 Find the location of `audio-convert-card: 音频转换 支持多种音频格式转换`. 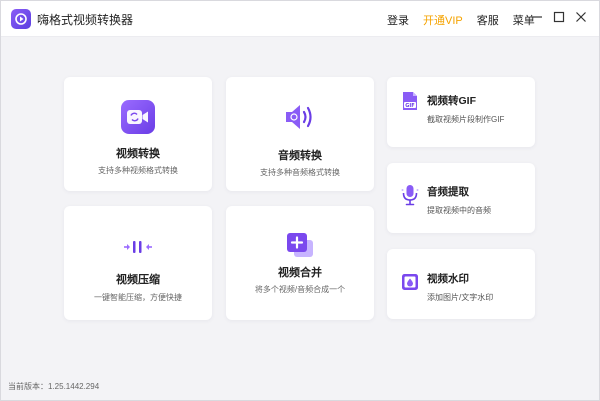

audio-convert-card: 音频转换 支持多种音频格式转换 is located at coordinates (300, 134).